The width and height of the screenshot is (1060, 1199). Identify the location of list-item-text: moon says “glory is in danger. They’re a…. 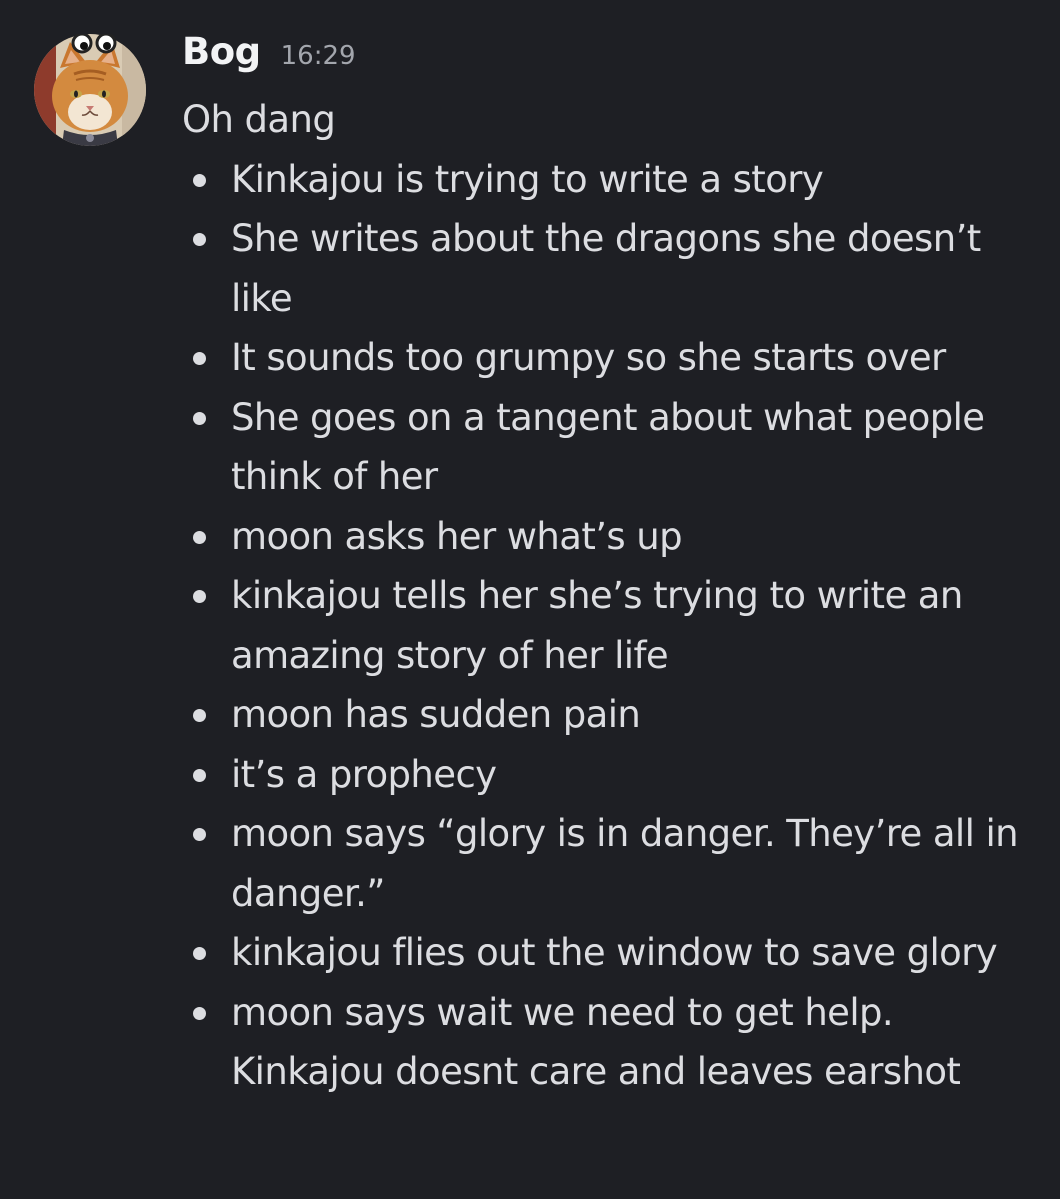
(625, 863).